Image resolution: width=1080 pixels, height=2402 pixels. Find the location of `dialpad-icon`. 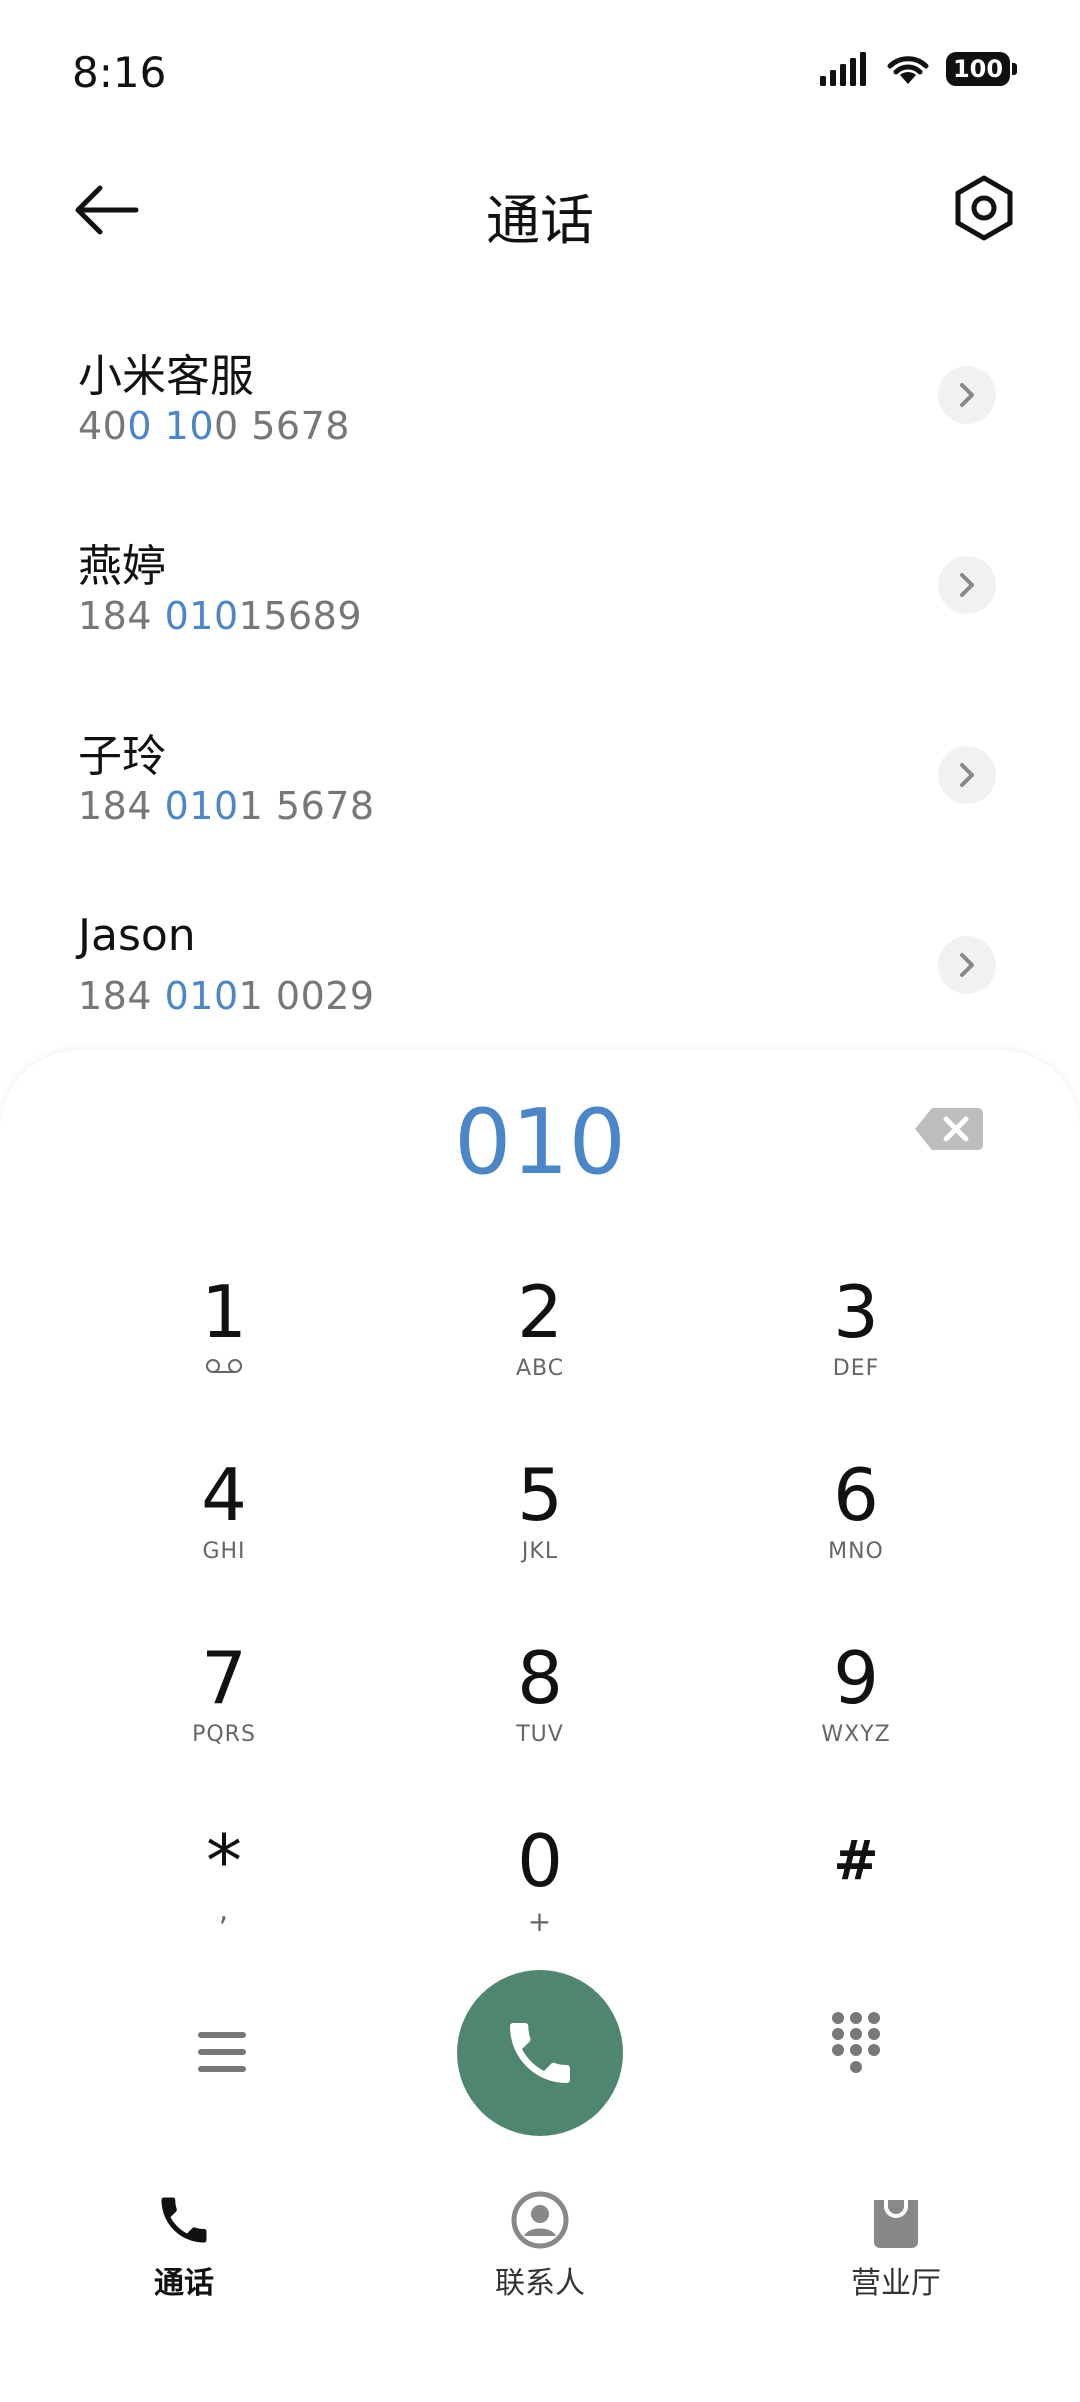

dialpad-icon is located at coordinates (856, 2042).